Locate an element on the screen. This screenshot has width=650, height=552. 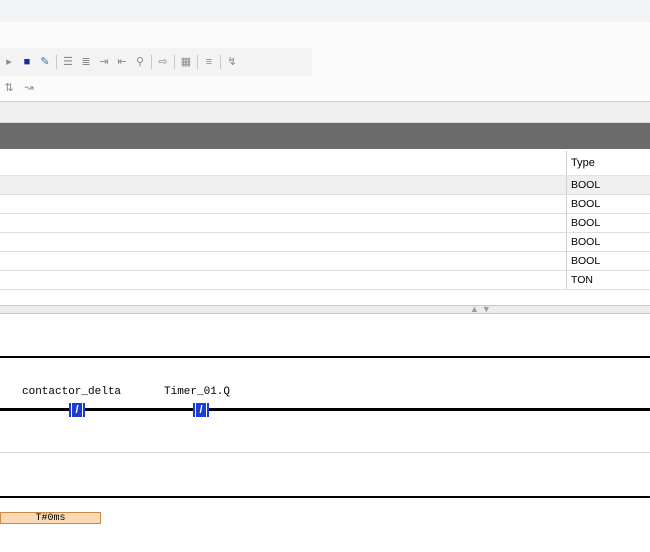
compare-icon: ⇅ is located at coordinates (9, 88).